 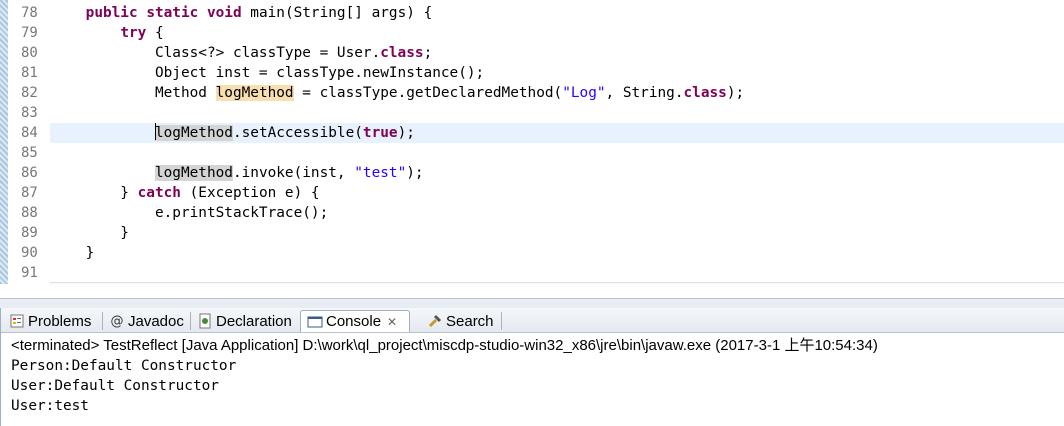 I want to click on line-number: 91, so click(x=29, y=273).